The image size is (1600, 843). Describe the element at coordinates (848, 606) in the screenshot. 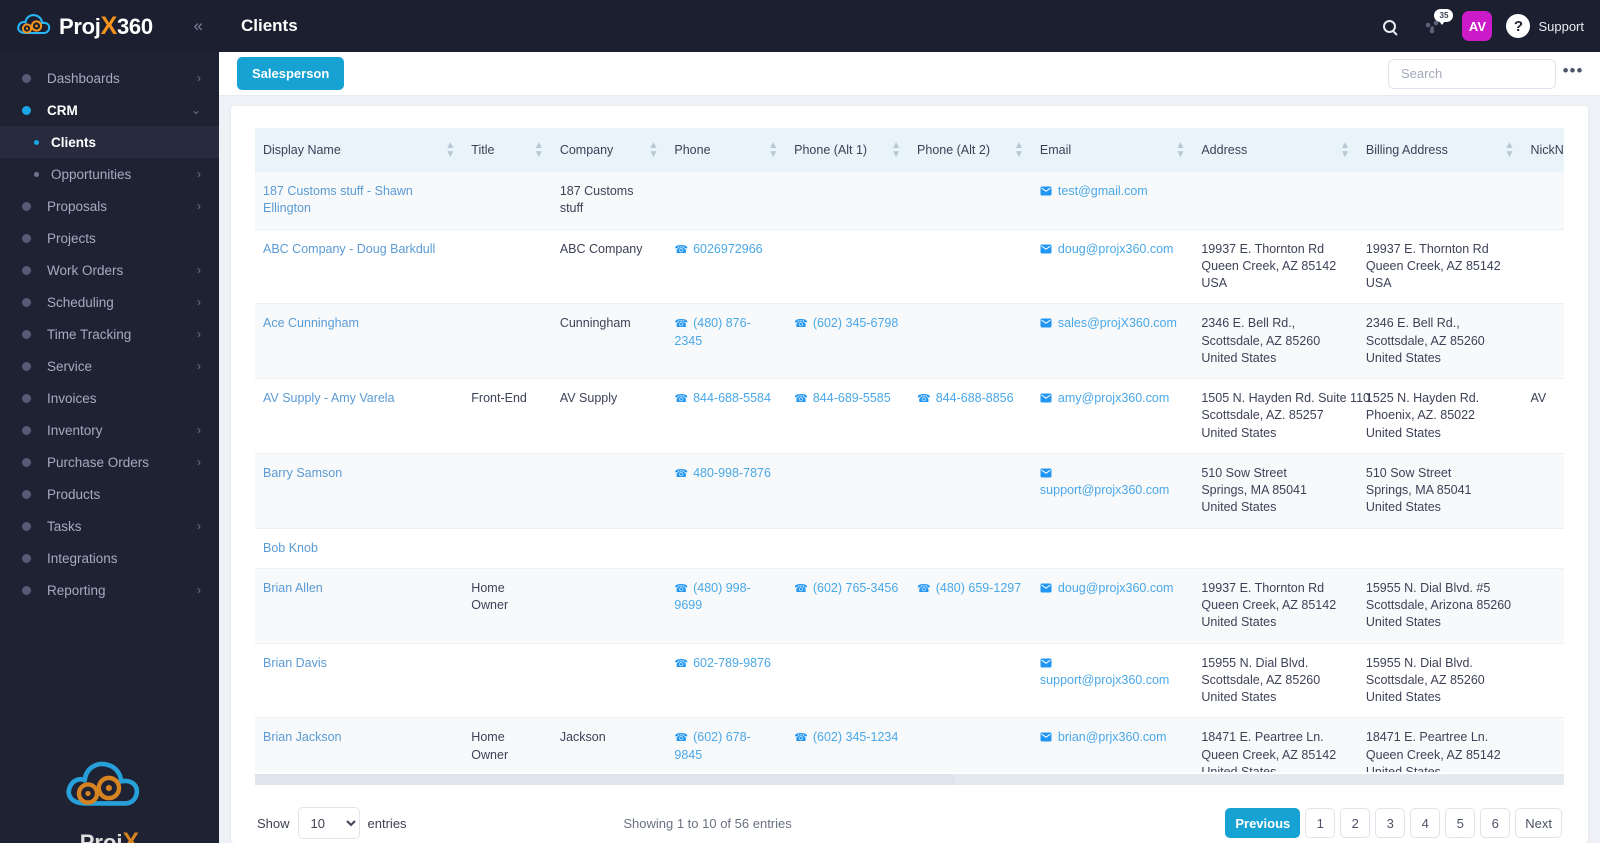

I see `cell-phone-alt1: ☎ (602) 765-3456` at that location.